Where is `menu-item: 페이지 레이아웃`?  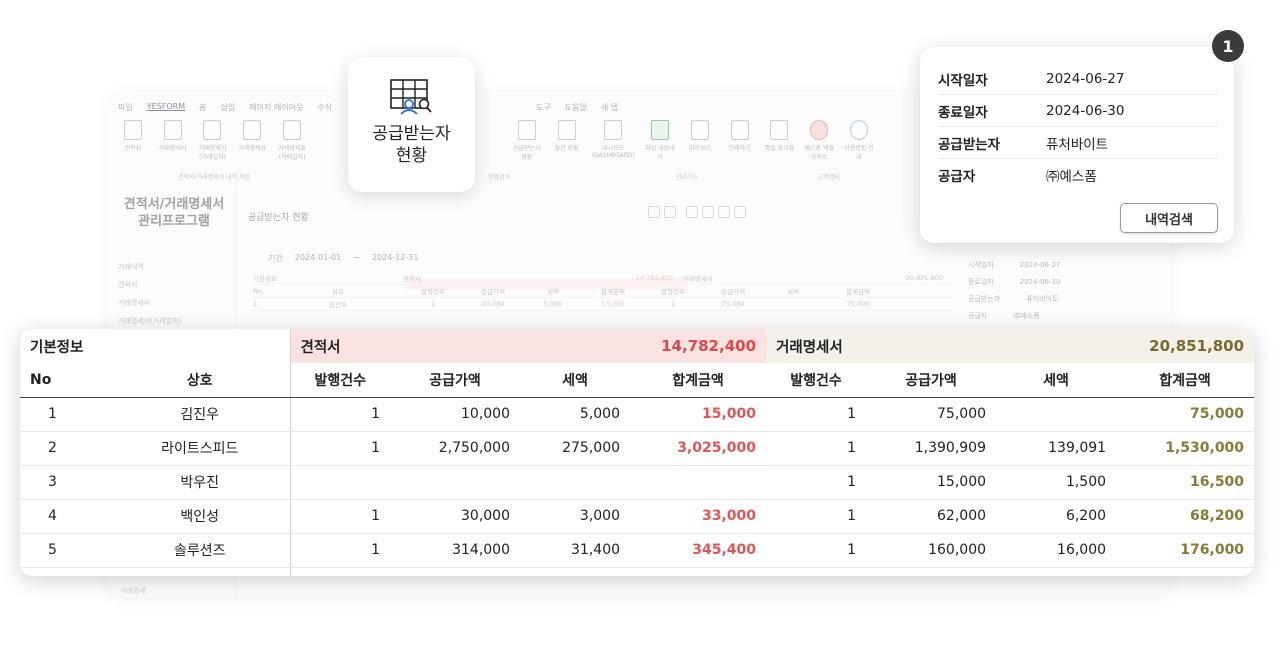
menu-item: 페이지 레이아웃 is located at coordinates (276, 107).